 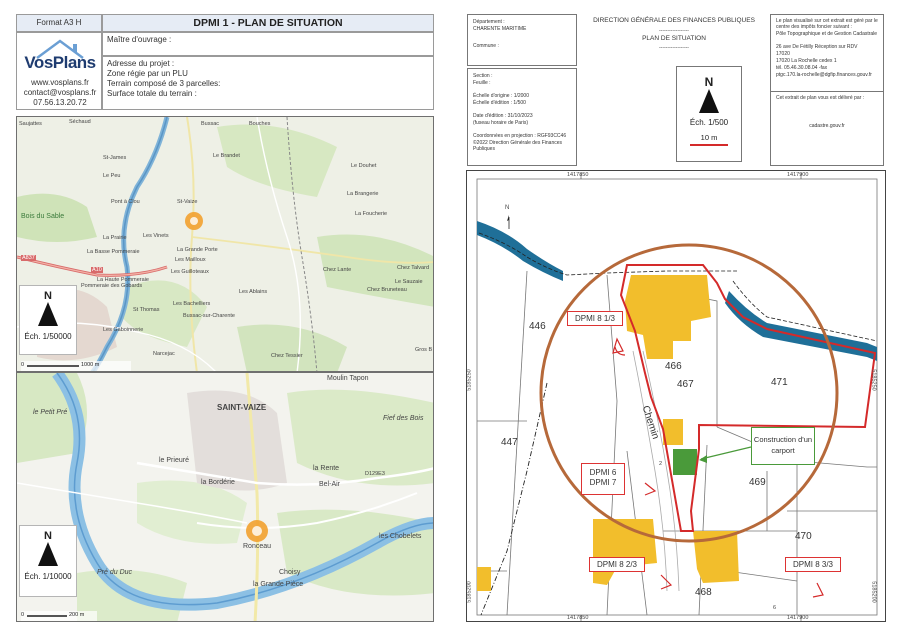 I want to click on scale-bar-text: 1000 m, so click(x=90, y=365).